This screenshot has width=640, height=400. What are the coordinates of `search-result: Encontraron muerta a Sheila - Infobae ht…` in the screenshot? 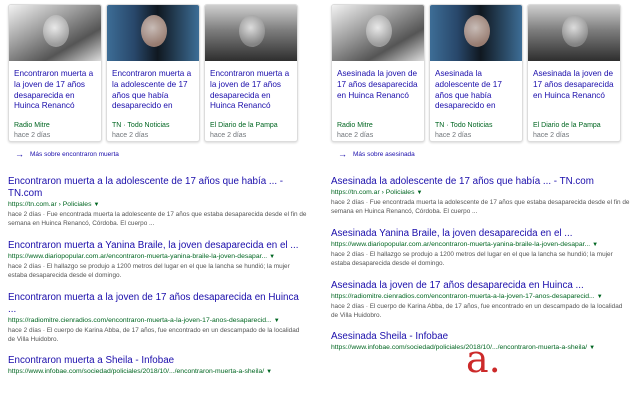 It's located at (158, 366).